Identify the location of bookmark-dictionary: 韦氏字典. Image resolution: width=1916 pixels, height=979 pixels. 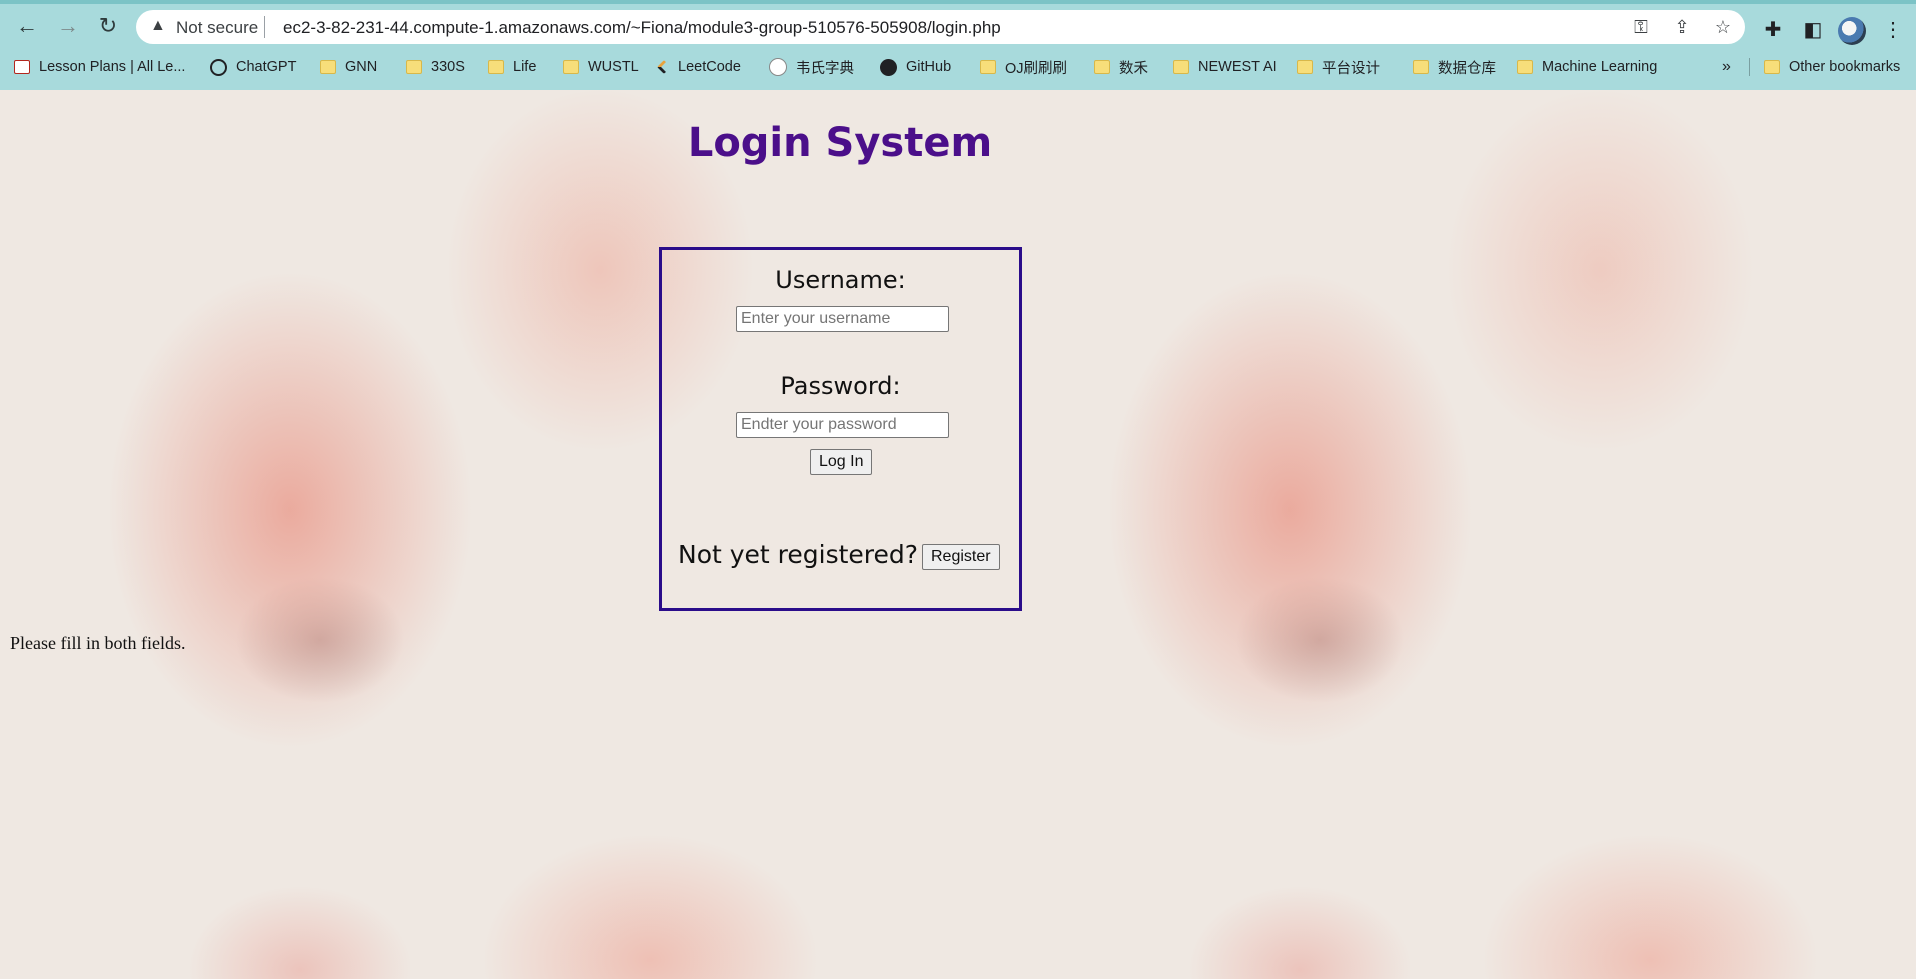
(811, 67).